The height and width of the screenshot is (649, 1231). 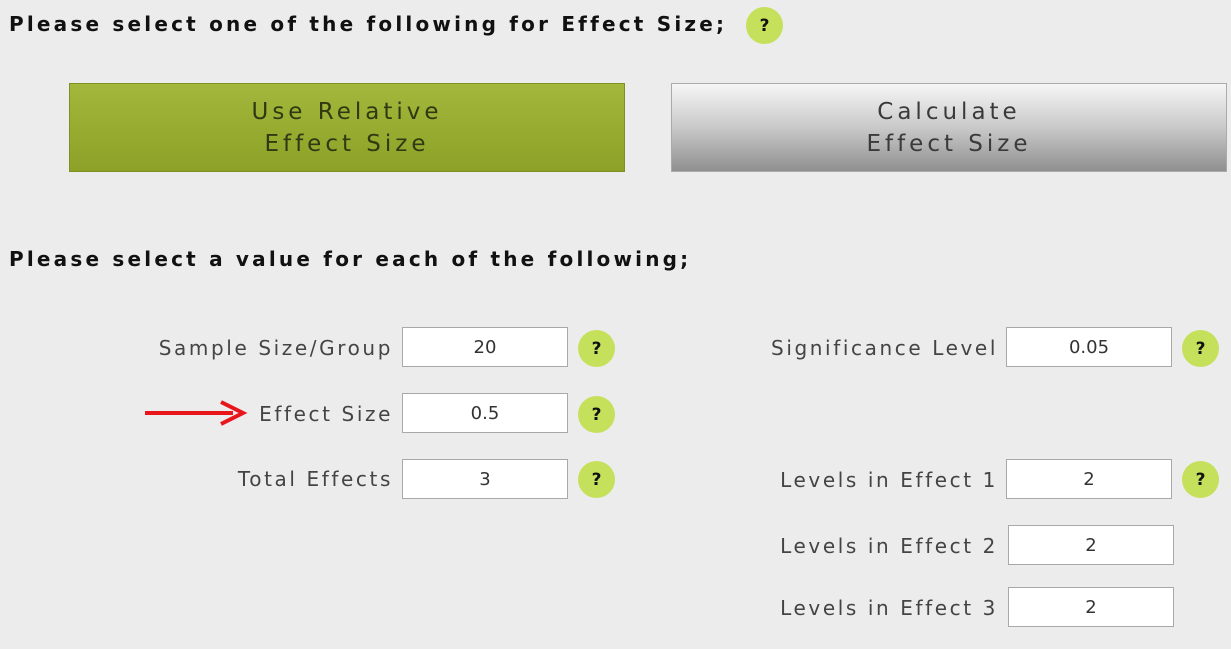 I want to click on relative-button-line-2: Effect Size, so click(x=347, y=143).